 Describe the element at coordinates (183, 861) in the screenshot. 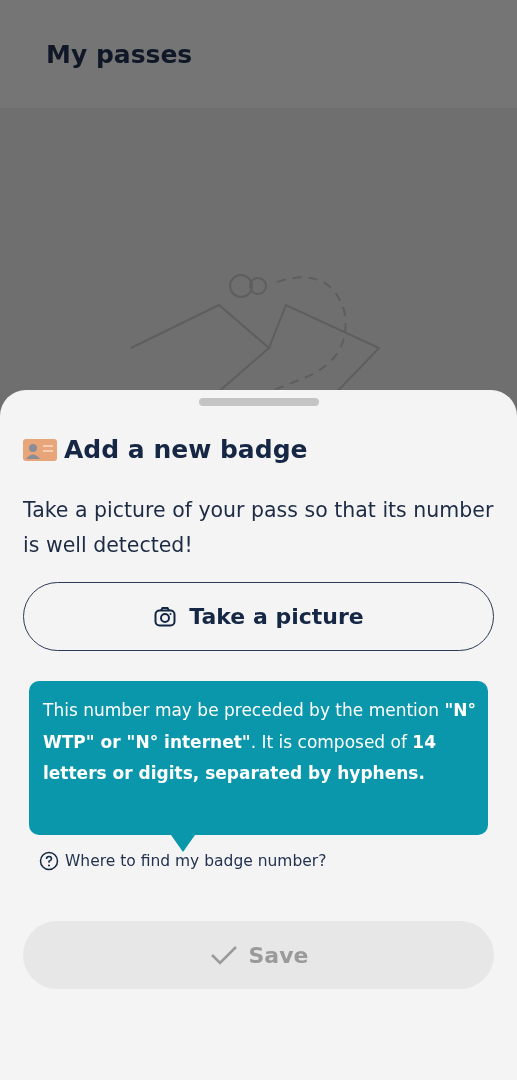

I see `help-link: Where to find my badge number?` at that location.